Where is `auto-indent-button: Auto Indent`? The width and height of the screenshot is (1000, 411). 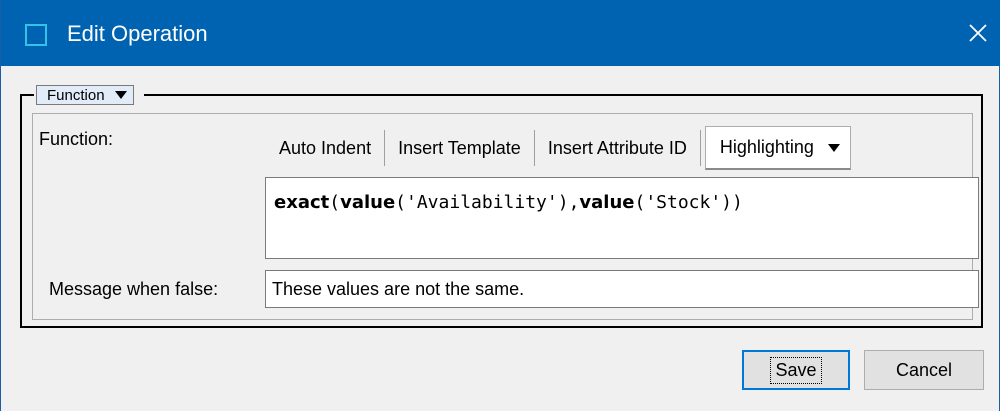 auto-indent-button: Auto Indent is located at coordinates (325, 148).